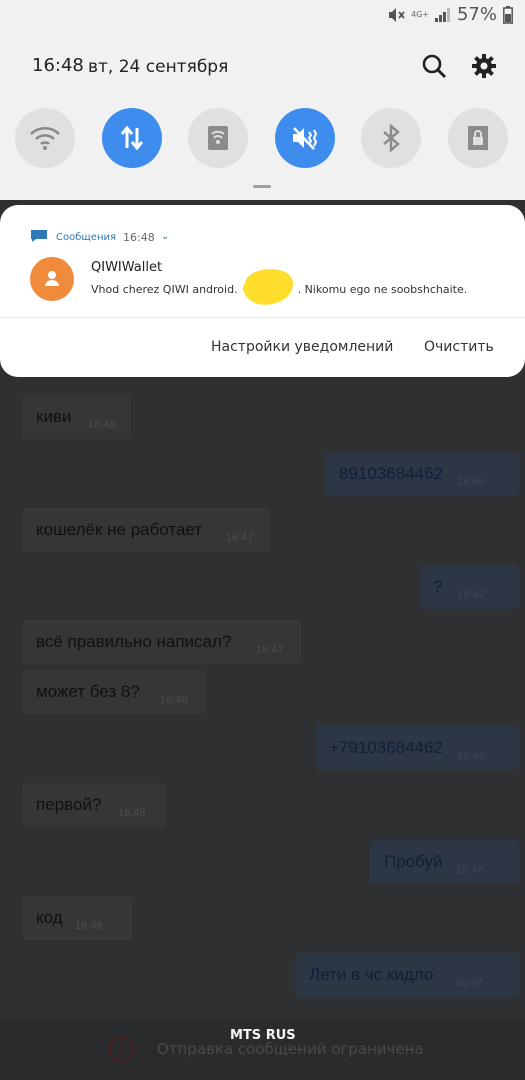  I want to click on battery-icon, so click(508, 14).